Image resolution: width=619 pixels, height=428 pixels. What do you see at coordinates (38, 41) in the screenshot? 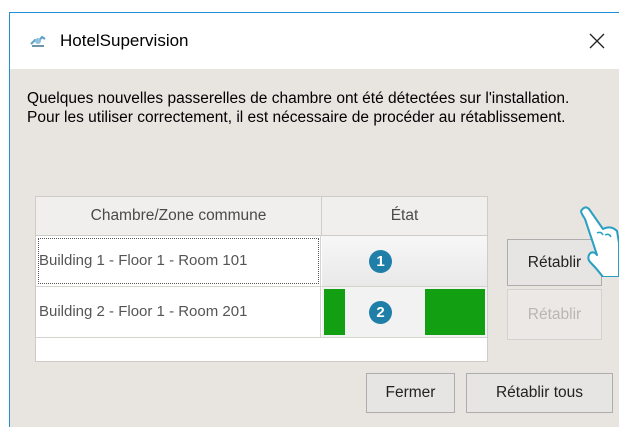
I see `hotel-supervision-app-icon` at bounding box center [38, 41].